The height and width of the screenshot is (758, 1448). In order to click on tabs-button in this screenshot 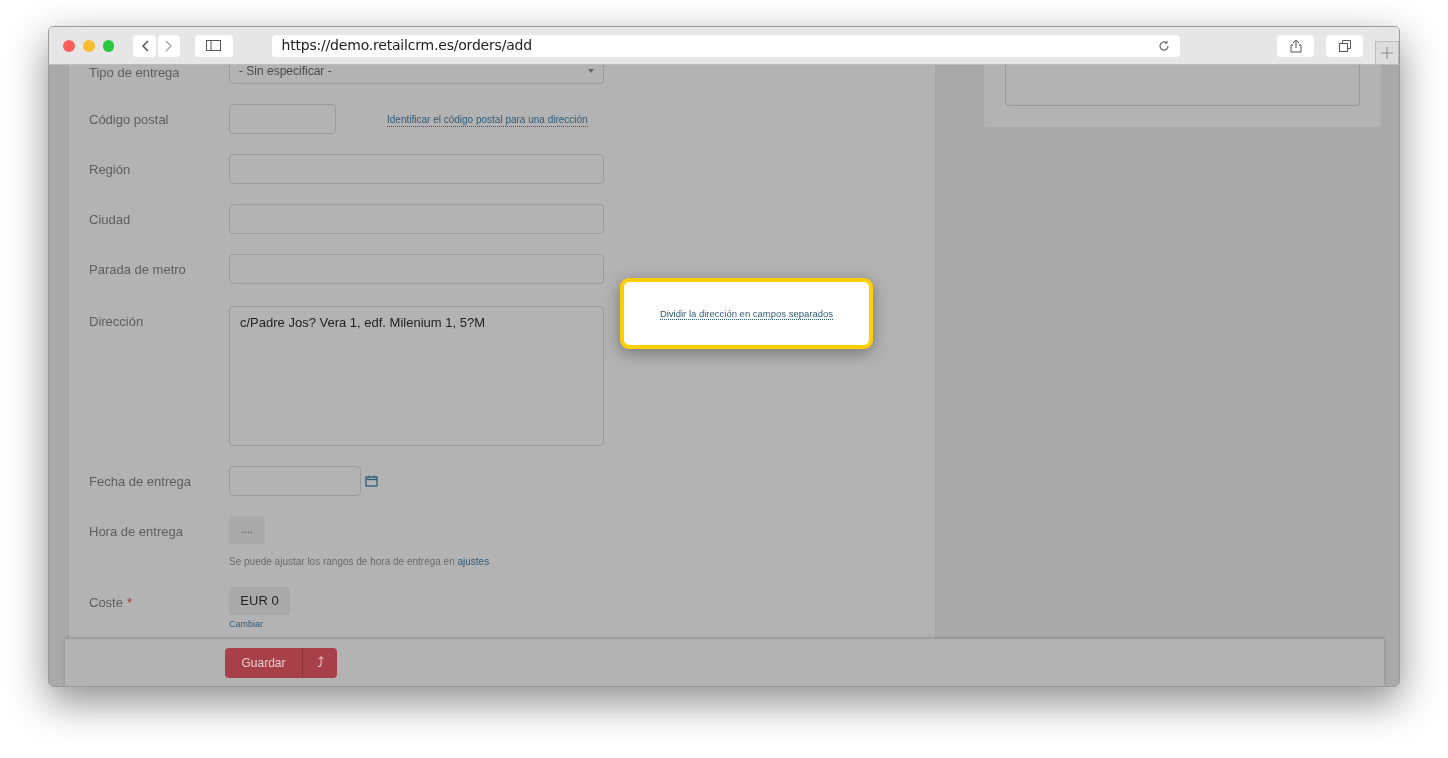, I will do `click(1345, 45)`.